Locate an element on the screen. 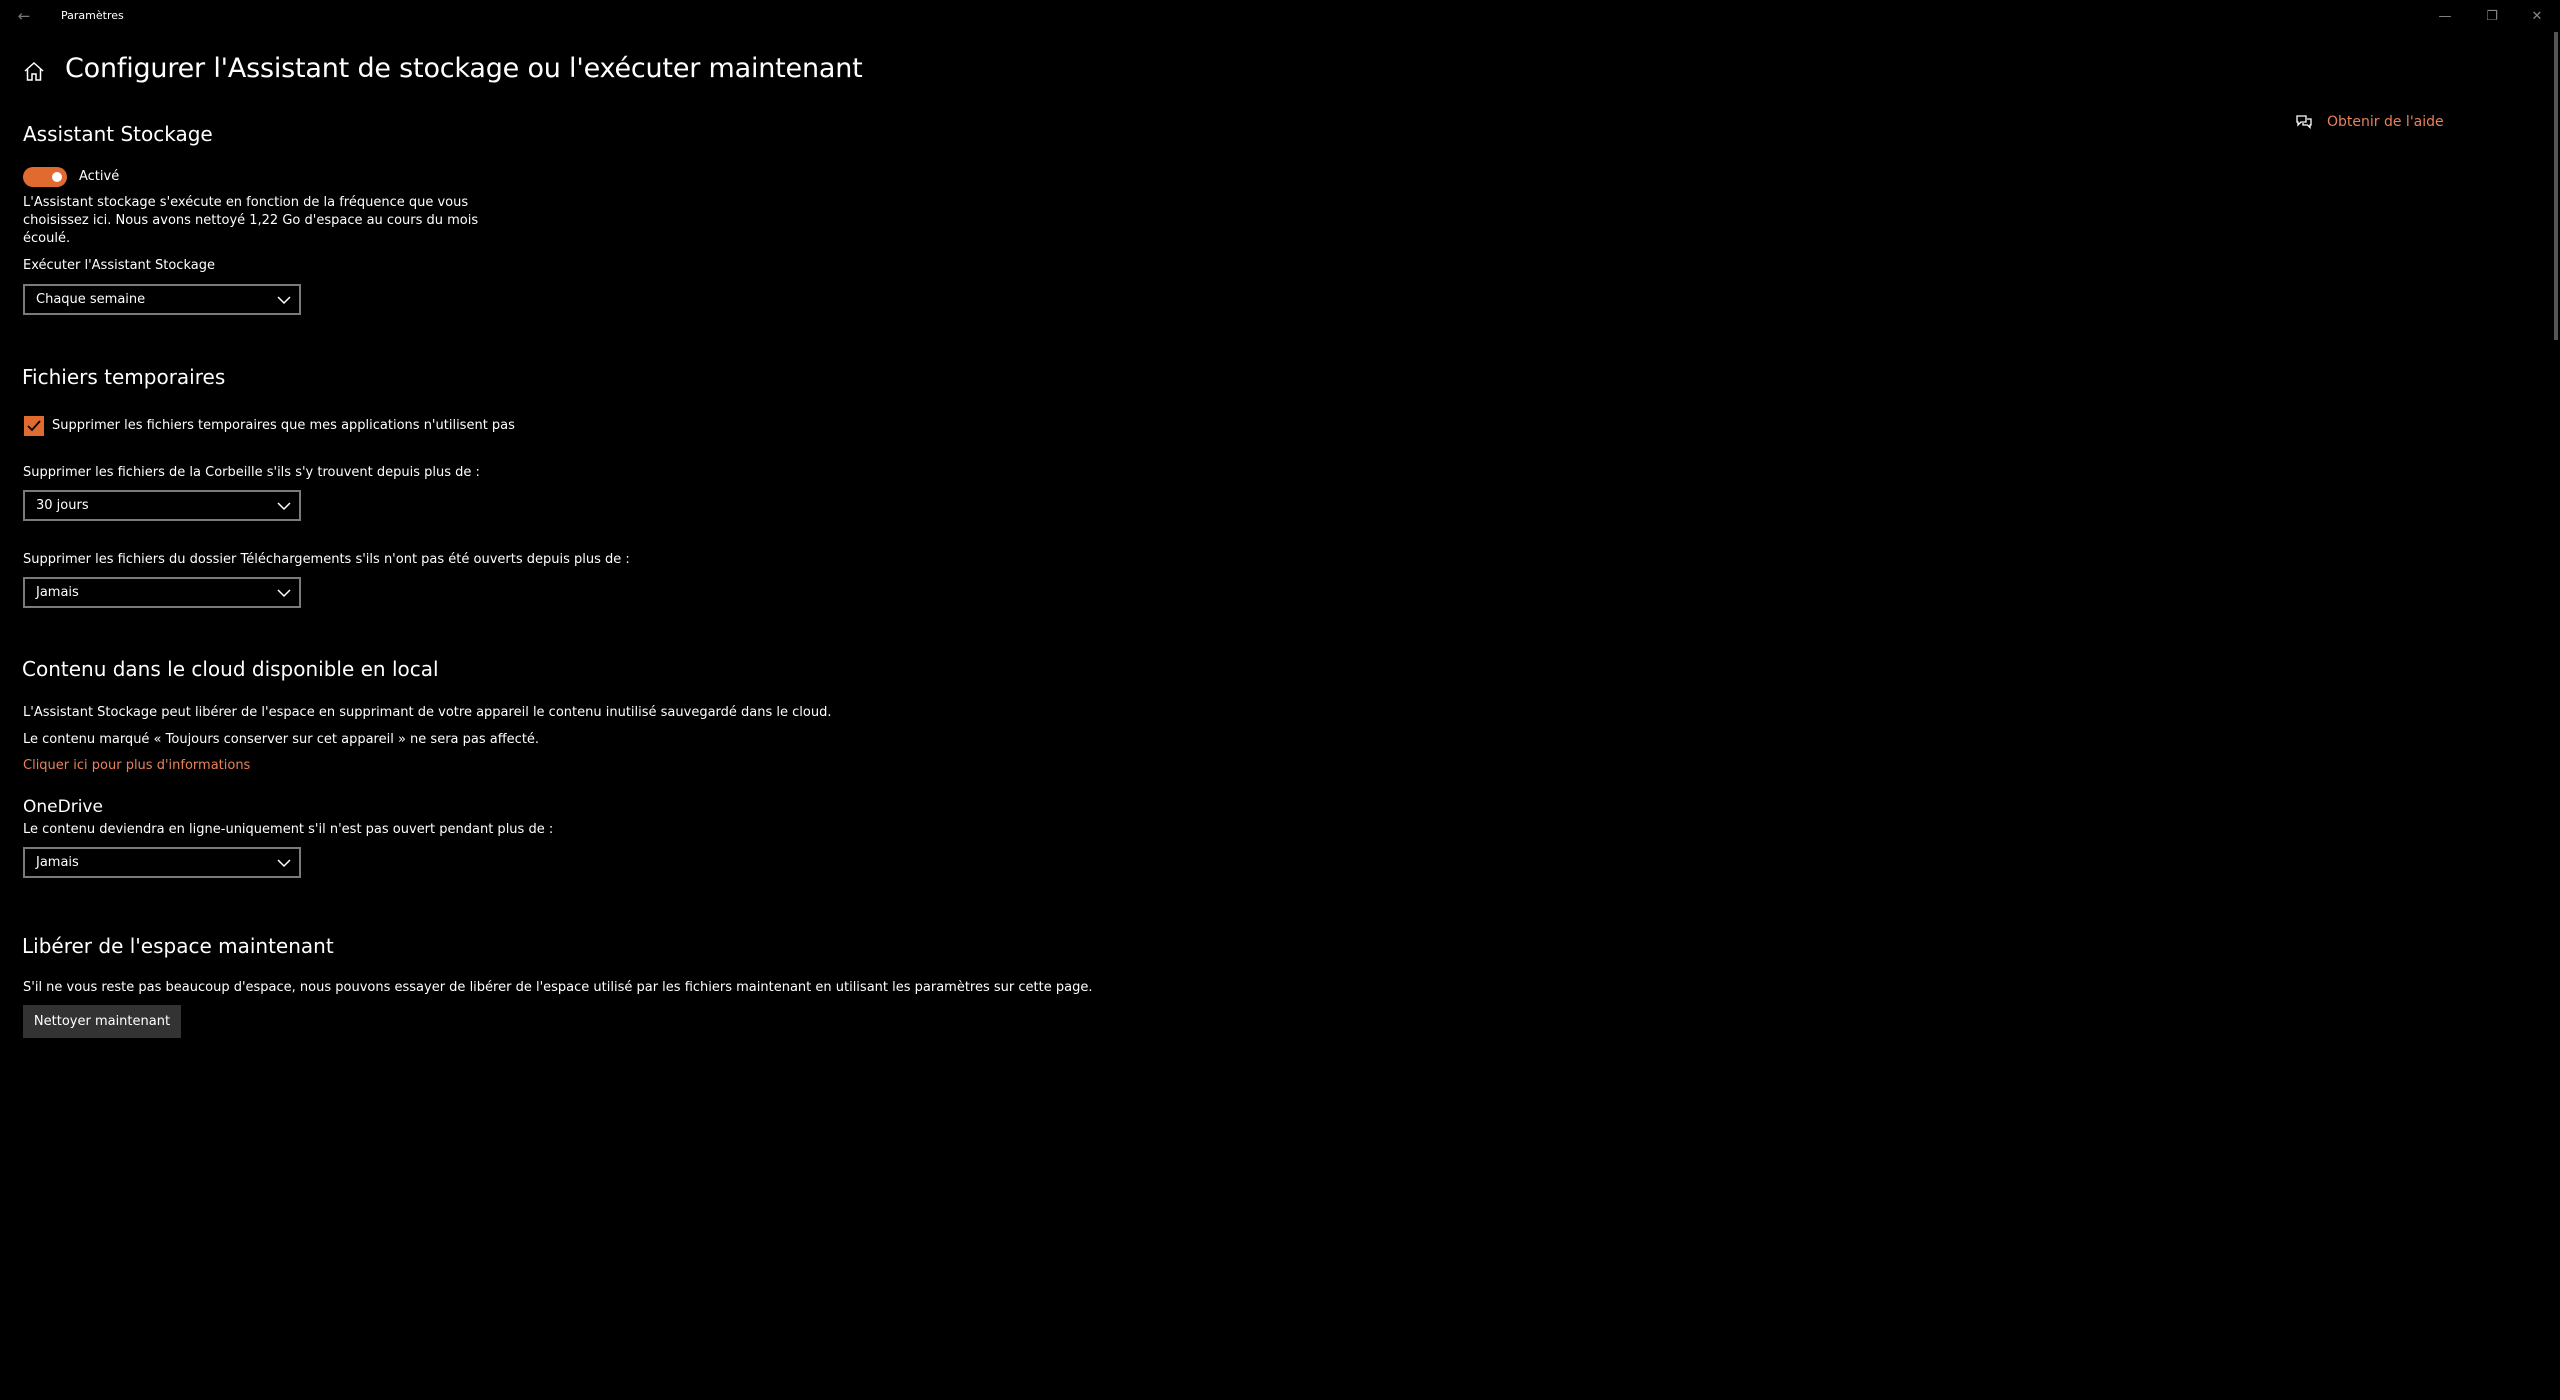 The height and width of the screenshot is (1400, 2560). delete-temp-files-checkbox is located at coordinates (34, 426).